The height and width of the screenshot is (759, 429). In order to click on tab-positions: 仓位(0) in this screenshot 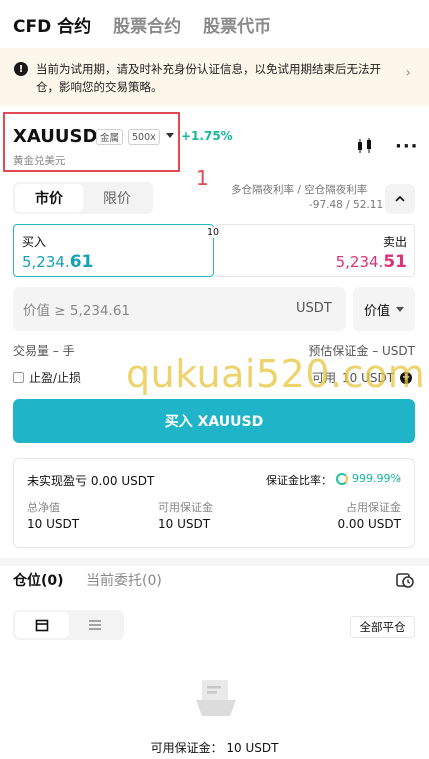, I will do `click(38, 580)`.